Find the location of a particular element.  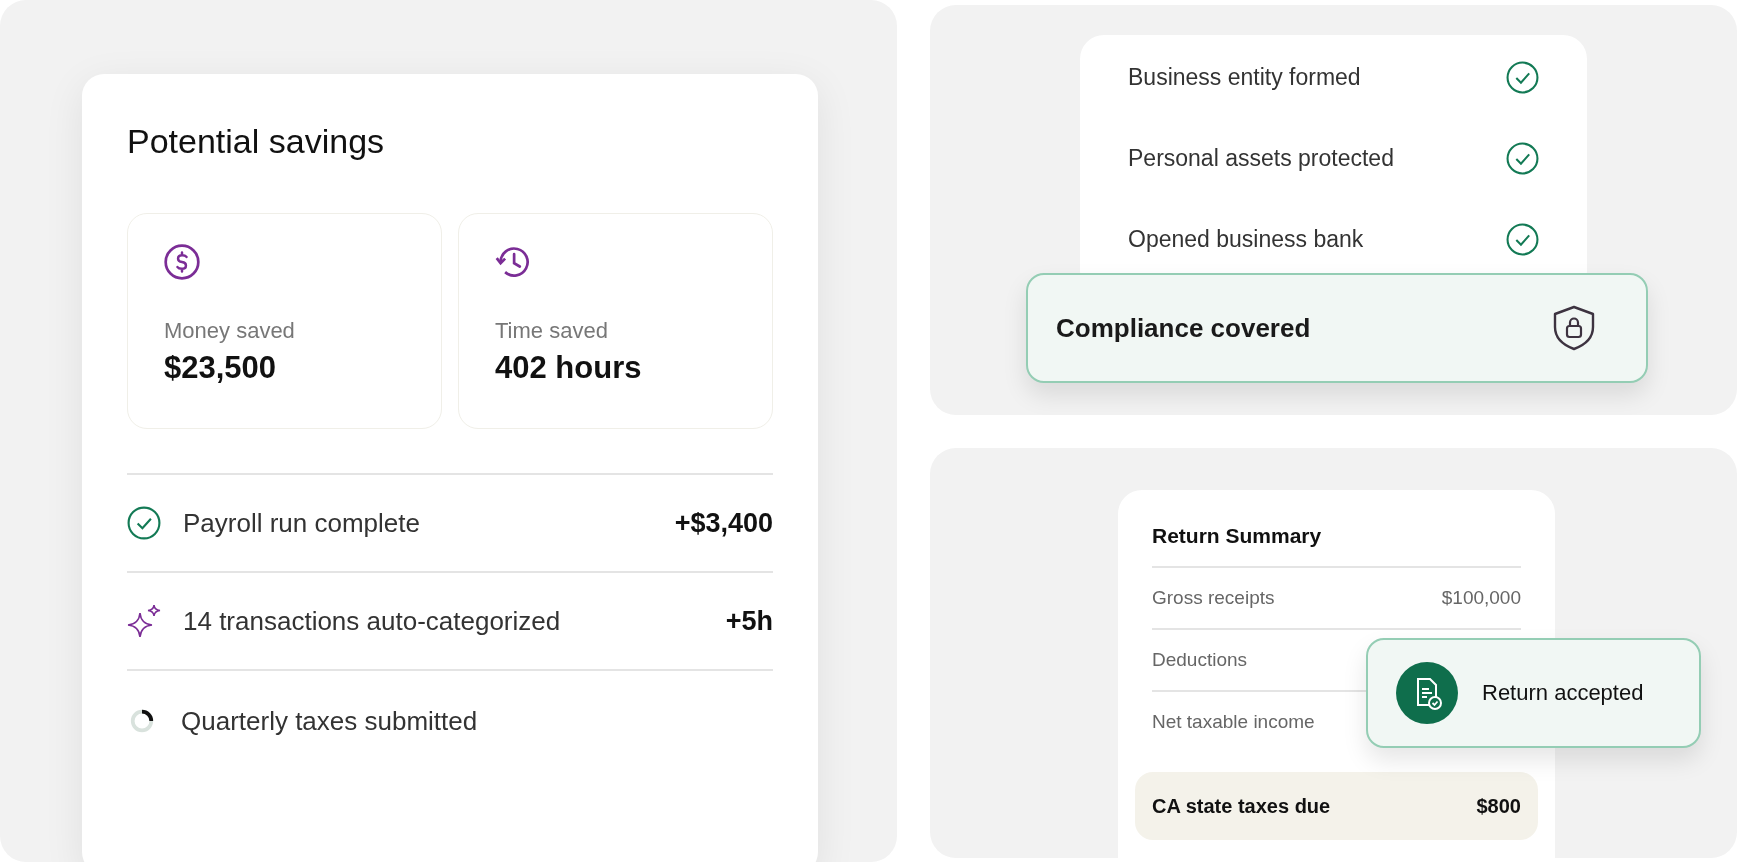

card-title: Return Summary is located at coordinates (1336, 546).